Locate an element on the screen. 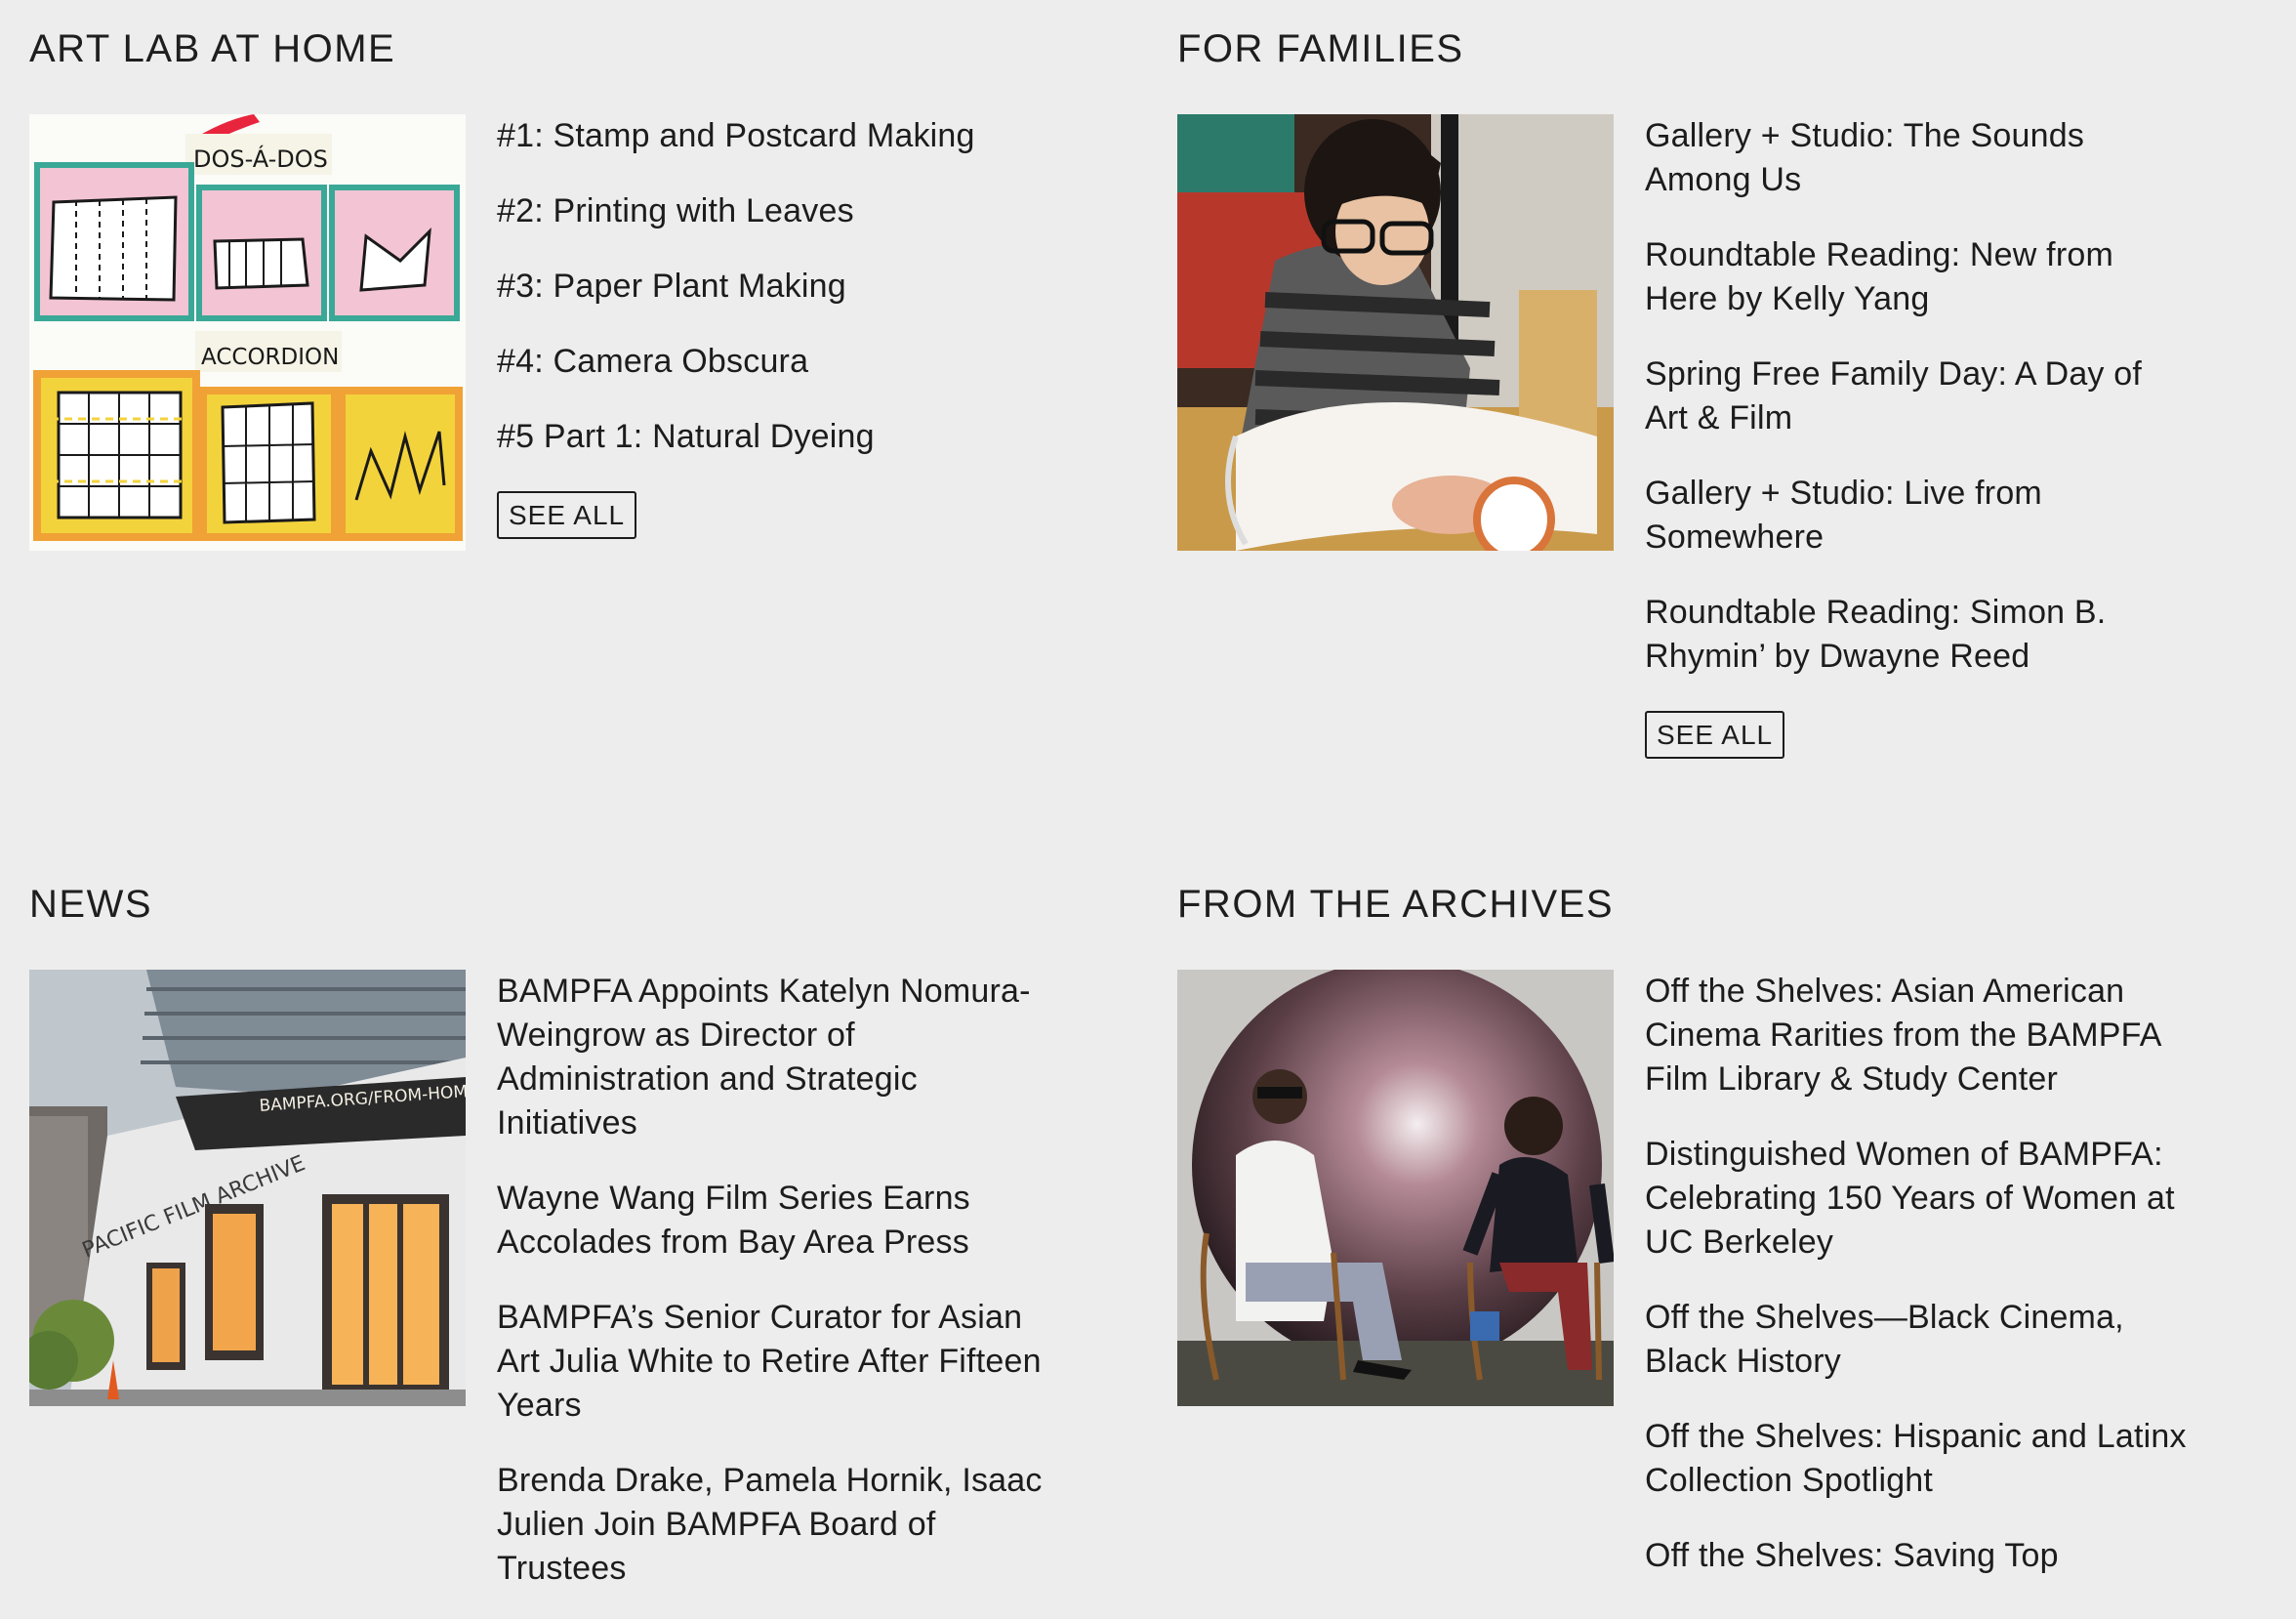 This screenshot has width=2296, height=1619. section-title: FOR FAMILIES is located at coordinates (1320, 48).